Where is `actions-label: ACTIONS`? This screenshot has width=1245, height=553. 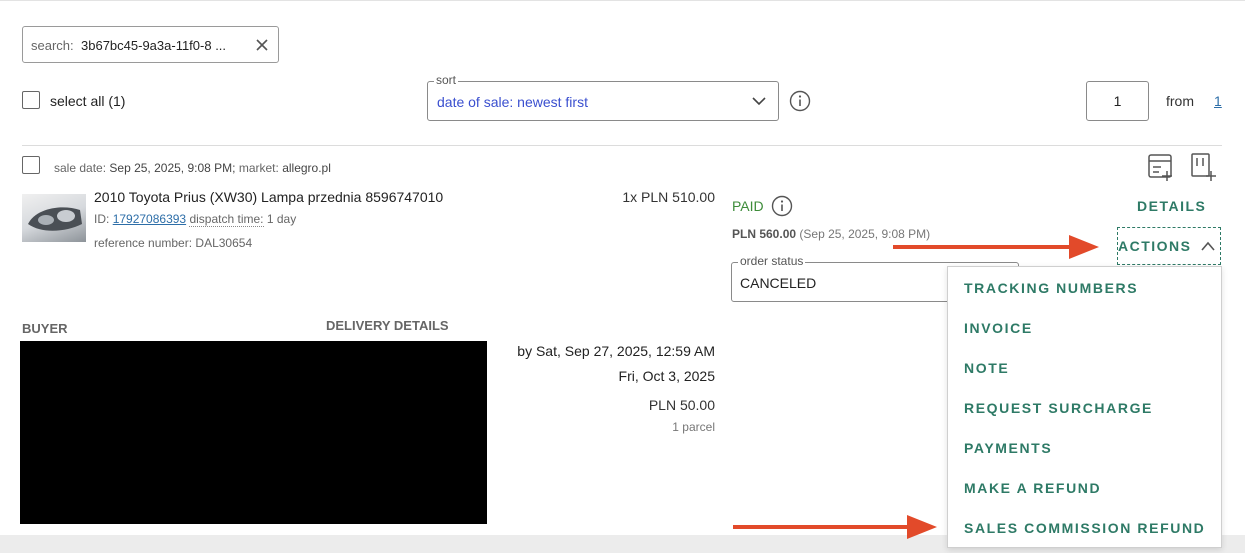 actions-label: ACTIONS is located at coordinates (1155, 246).